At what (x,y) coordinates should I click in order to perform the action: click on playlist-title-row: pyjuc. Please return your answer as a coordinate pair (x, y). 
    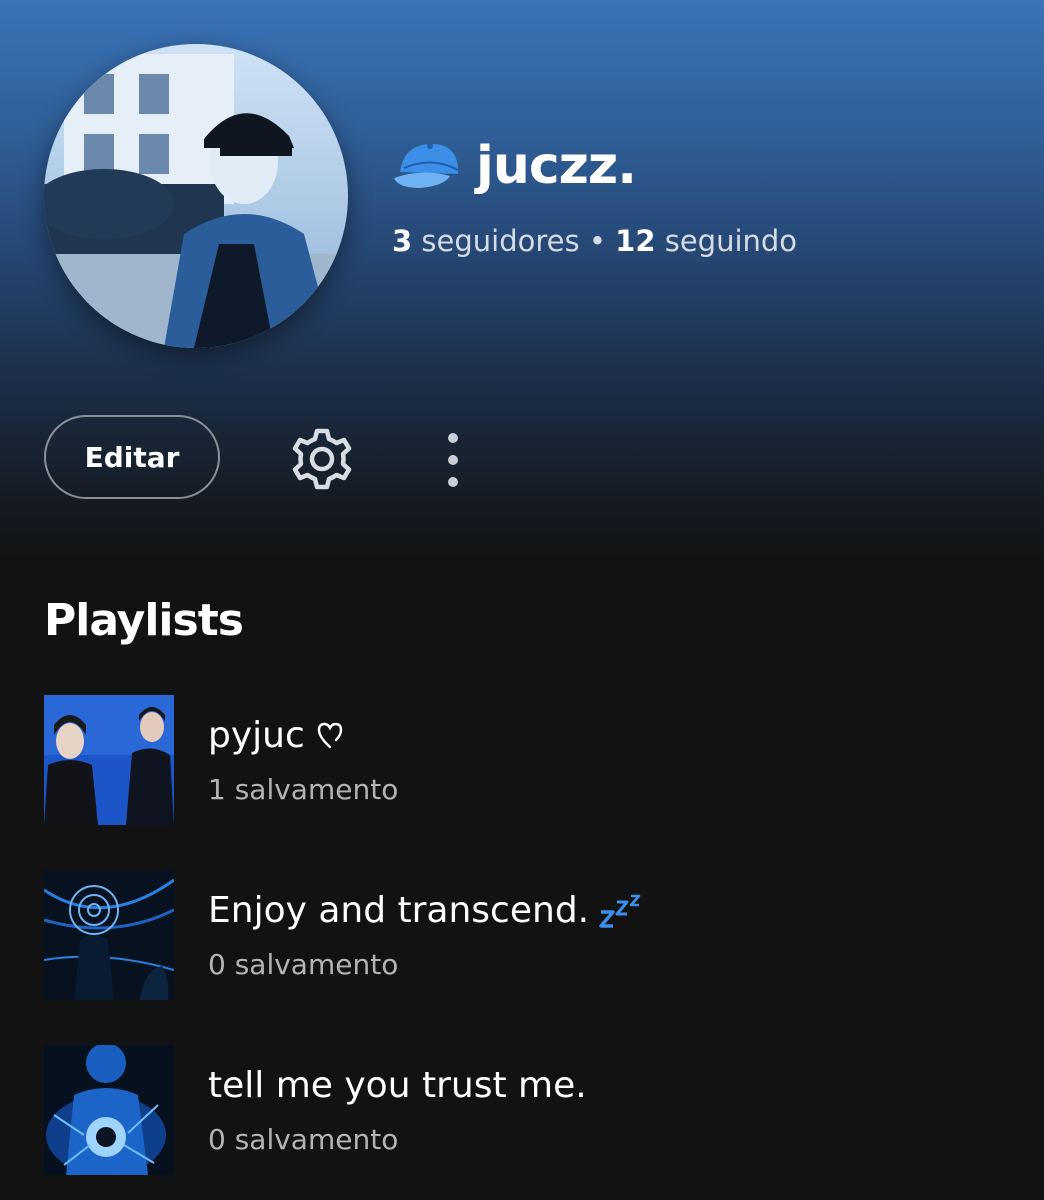
    Looking at the image, I should click on (276, 735).